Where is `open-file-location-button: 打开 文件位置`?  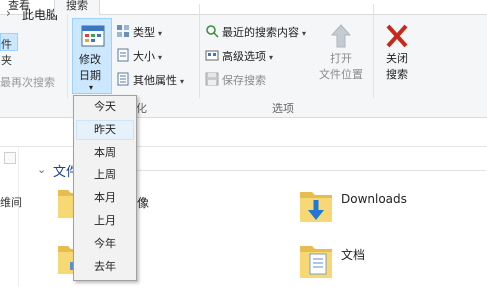
open-file-location-button: 打开 文件位置 is located at coordinates (341, 52).